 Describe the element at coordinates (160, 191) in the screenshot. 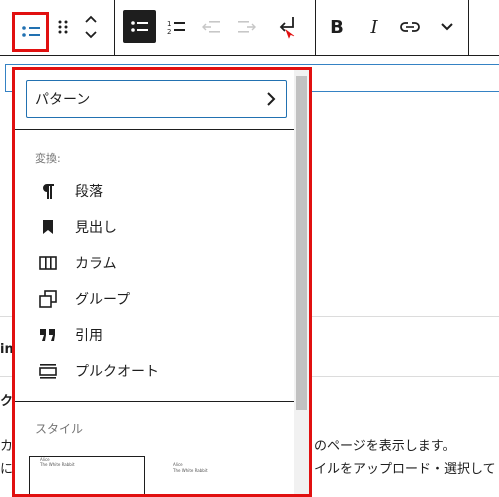

I see `transform-item-paragraph: 段落` at that location.